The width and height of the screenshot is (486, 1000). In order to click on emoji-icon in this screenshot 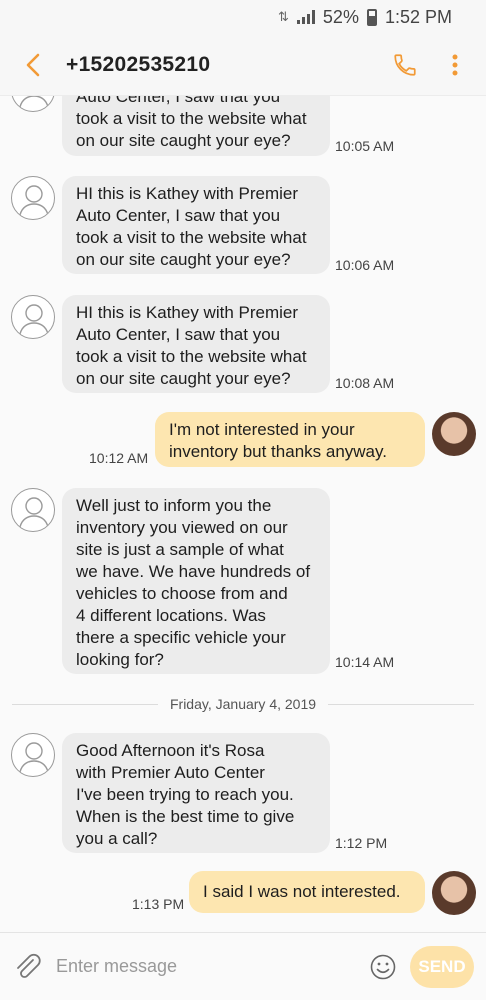, I will do `click(383, 966)`.